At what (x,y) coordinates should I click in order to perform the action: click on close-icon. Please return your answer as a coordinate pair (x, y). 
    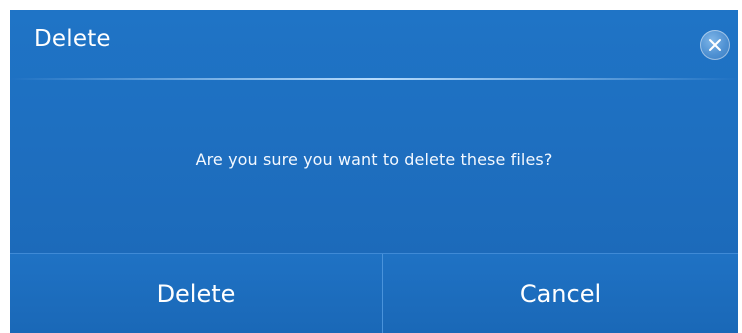
    Looking at the image, I should click on (715, 45).